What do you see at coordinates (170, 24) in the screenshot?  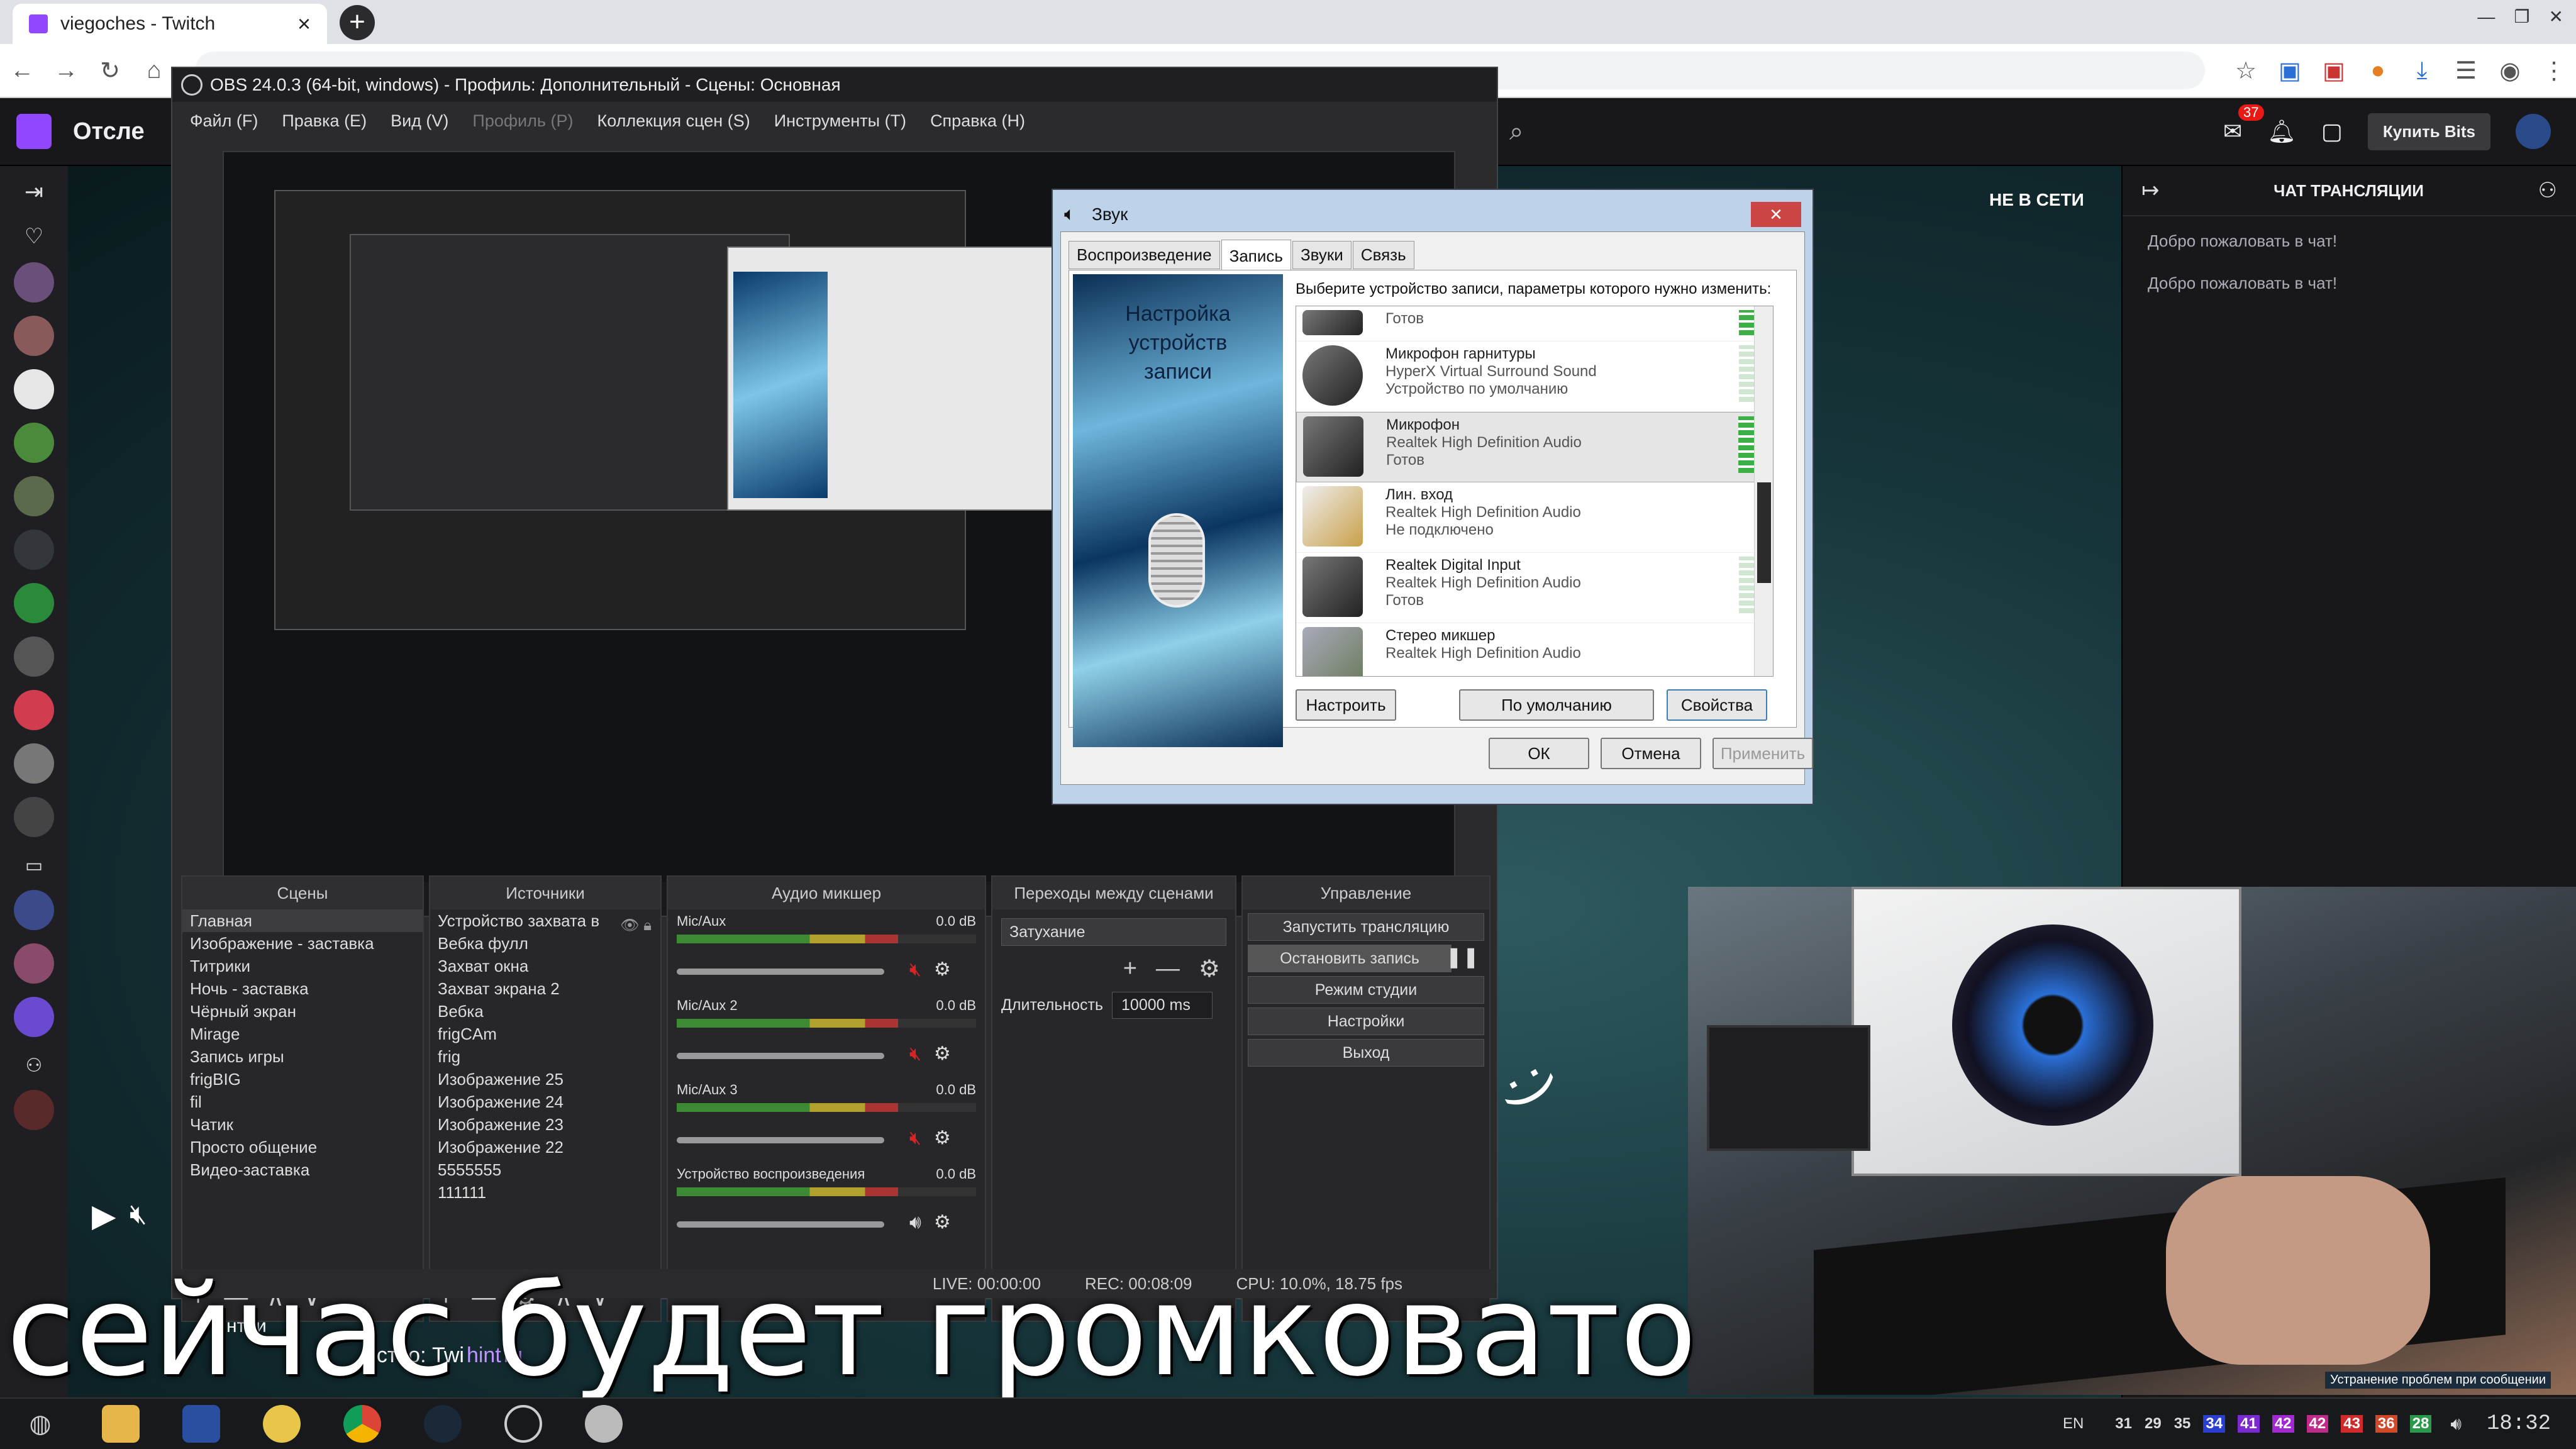 I see `browser-tab: viegoches - Twitch ×` at bounding box center [170, 24].